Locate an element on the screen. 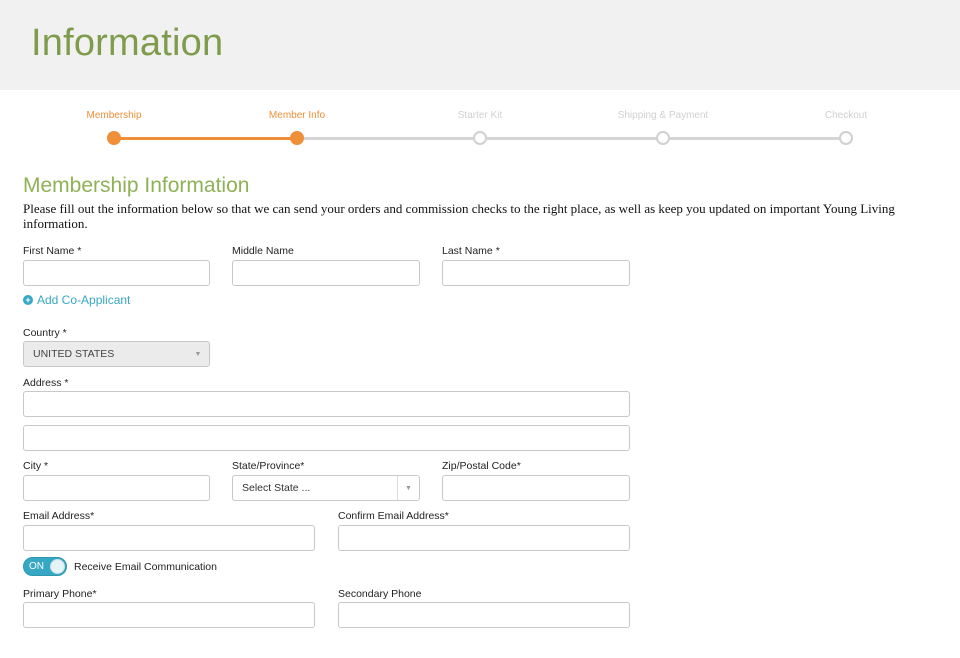 This screenshot has height=658, width=960. state-select: Select State ... ▼ is located at coordinates (326, 488).